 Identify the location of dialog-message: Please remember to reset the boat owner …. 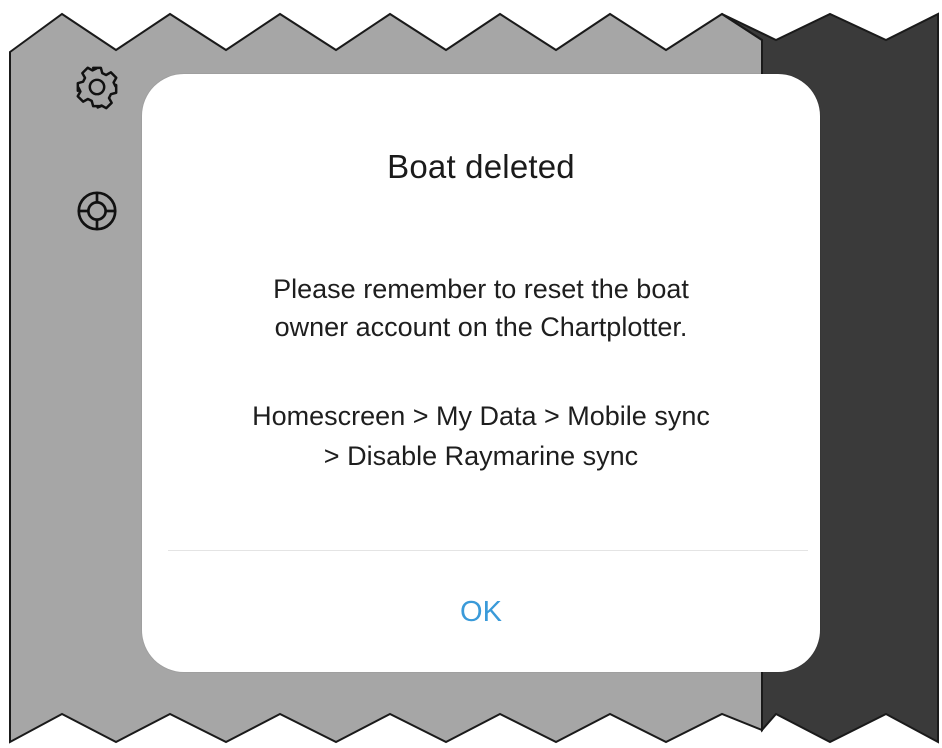
(481, 308).